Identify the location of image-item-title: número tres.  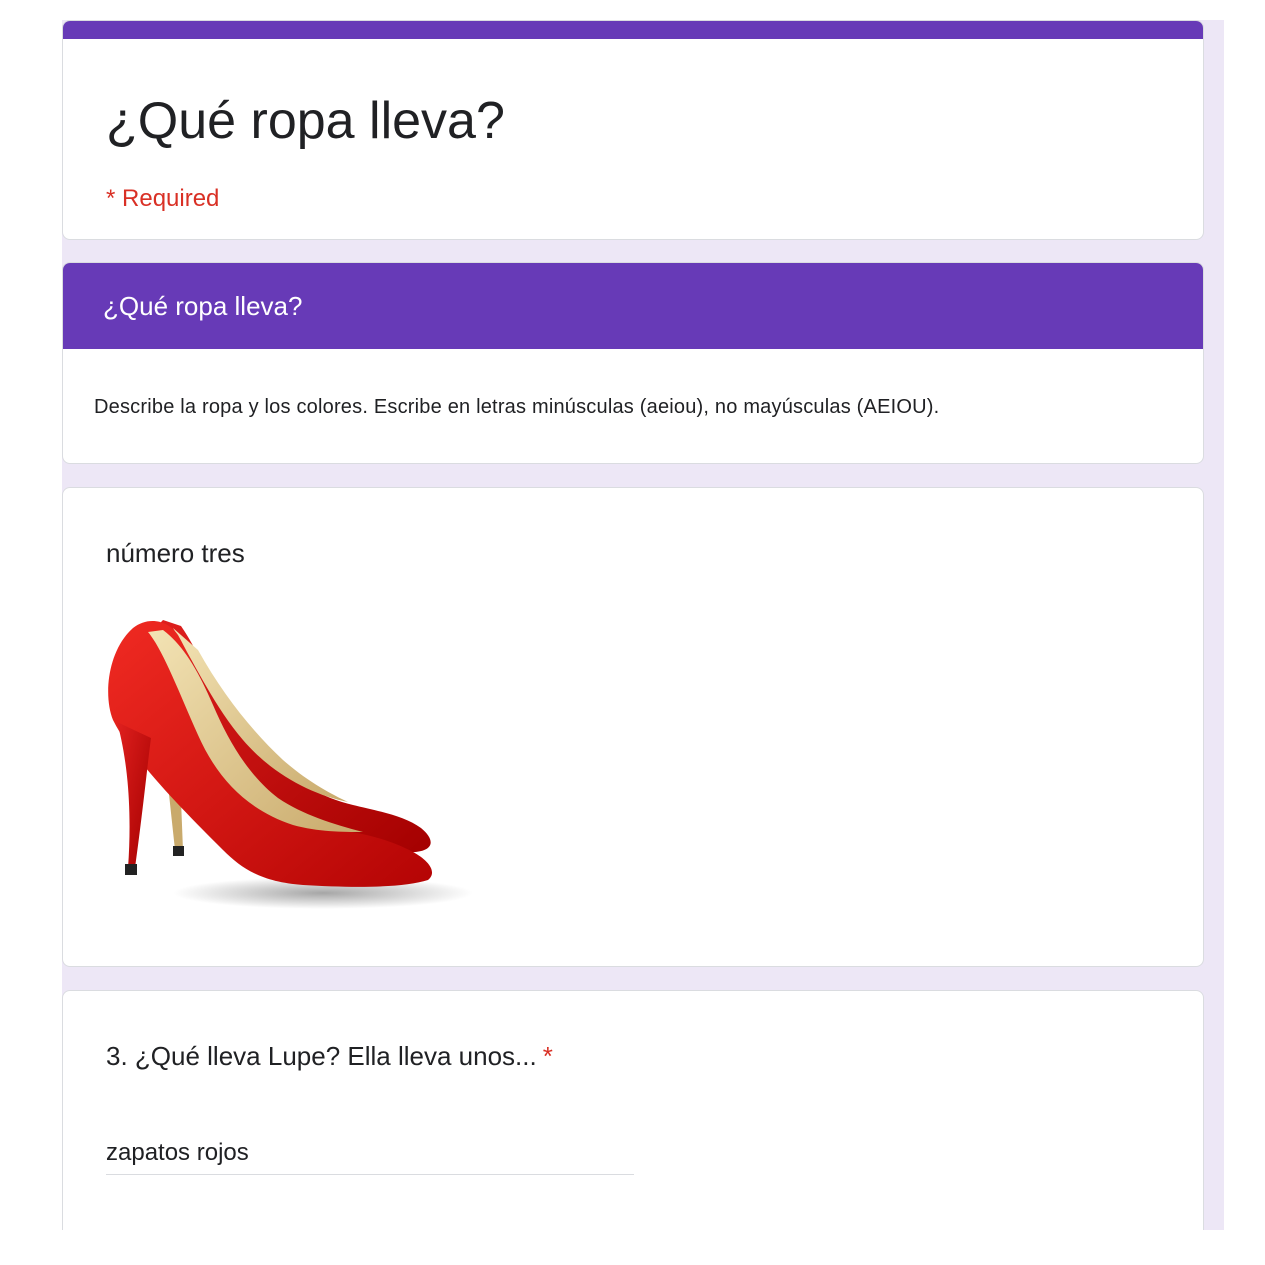
(175, 553).